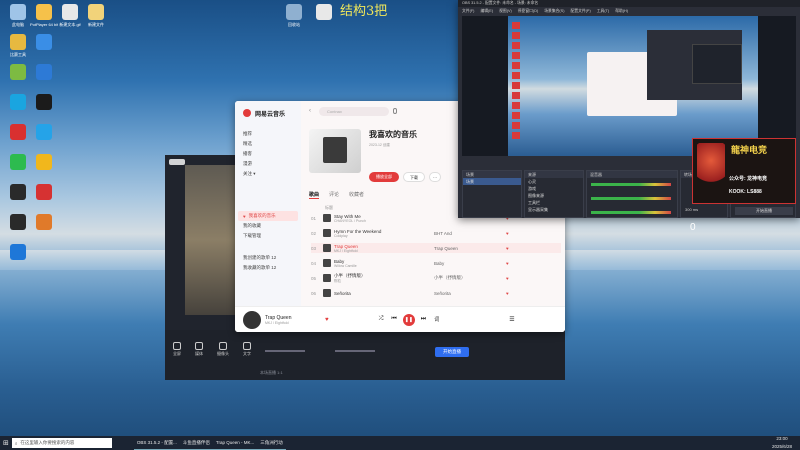 This screenshot has height=450, width=800. Describe the element at coordinates (436, 319) in the screenshot. I see `lyrics-icon: 词` at that location.